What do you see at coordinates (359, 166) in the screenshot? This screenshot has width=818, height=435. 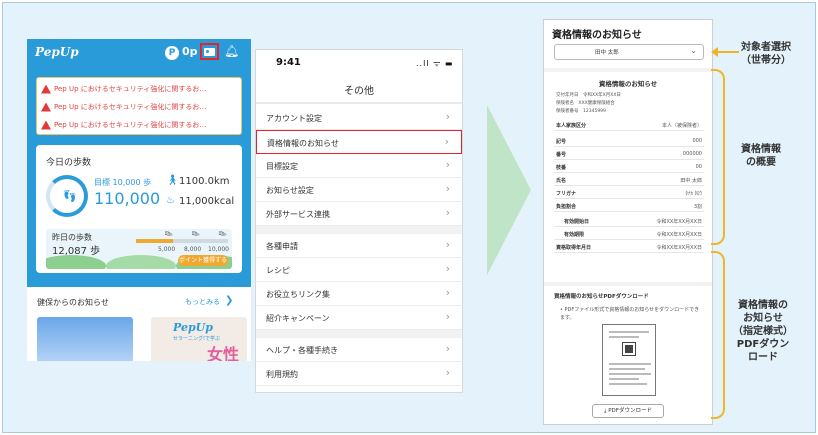 I see `menu-item-goal: 目標設定 ›` at bounding box center [359, 166].